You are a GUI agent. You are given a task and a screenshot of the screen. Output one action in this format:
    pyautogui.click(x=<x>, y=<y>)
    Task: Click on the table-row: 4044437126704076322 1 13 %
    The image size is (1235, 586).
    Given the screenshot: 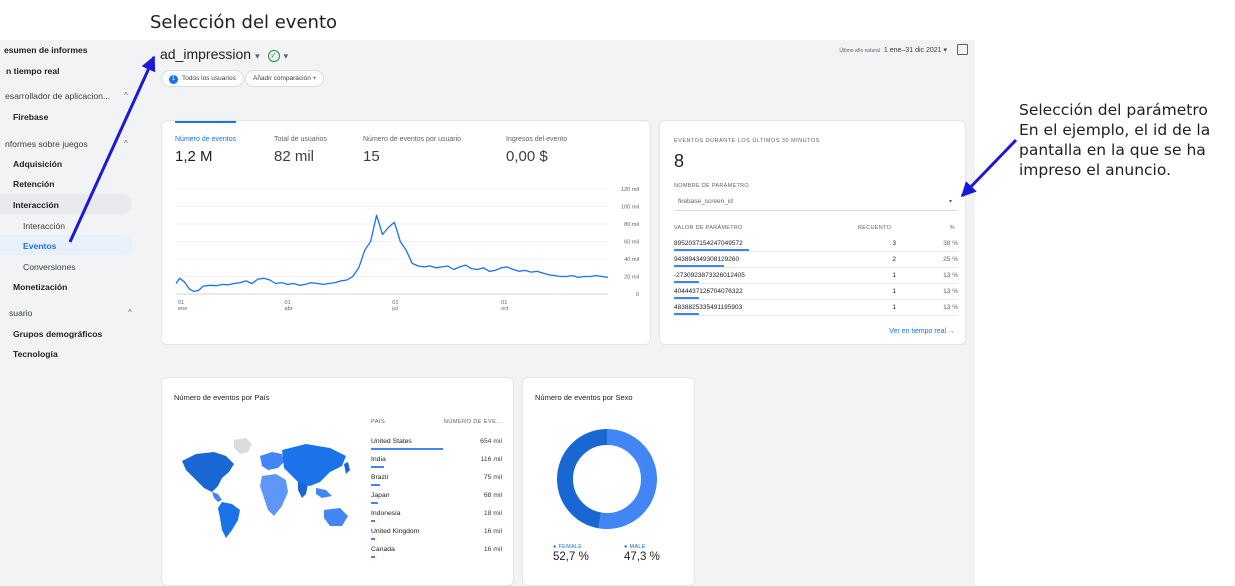 What is the action you would take?
    pyautogui.click(x=816, y=292)
    